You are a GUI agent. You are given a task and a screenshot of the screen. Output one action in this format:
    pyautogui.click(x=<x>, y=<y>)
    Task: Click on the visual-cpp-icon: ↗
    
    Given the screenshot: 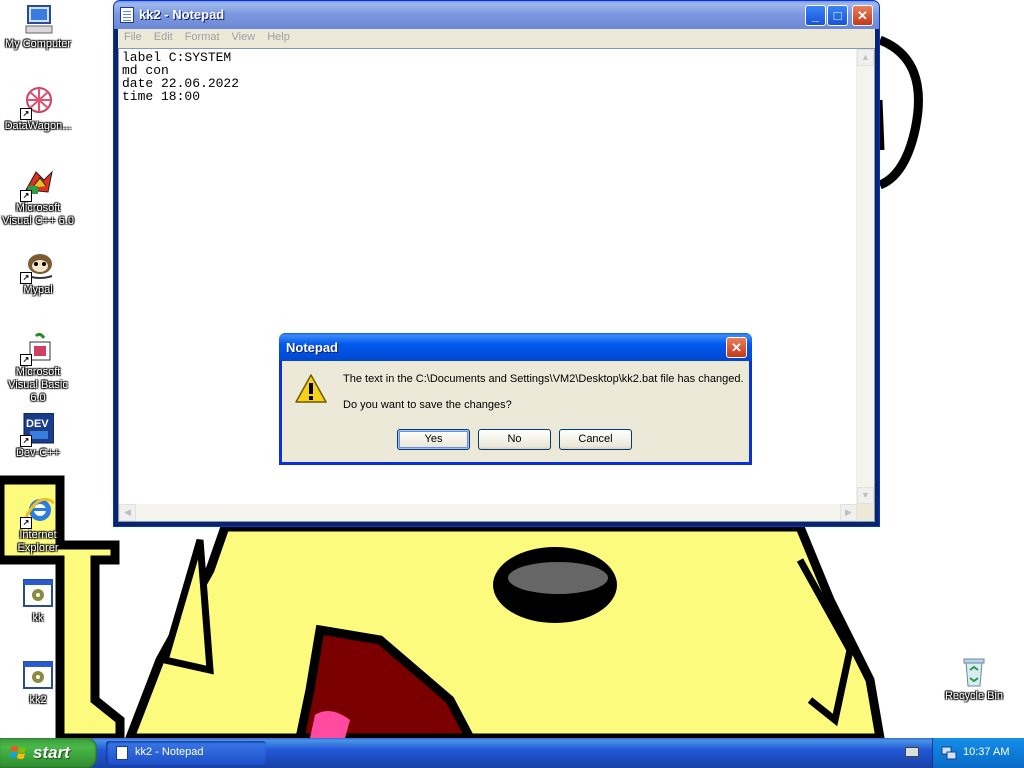 What is the action you would take?
    pyautogui.click(x=37, y=185)
    